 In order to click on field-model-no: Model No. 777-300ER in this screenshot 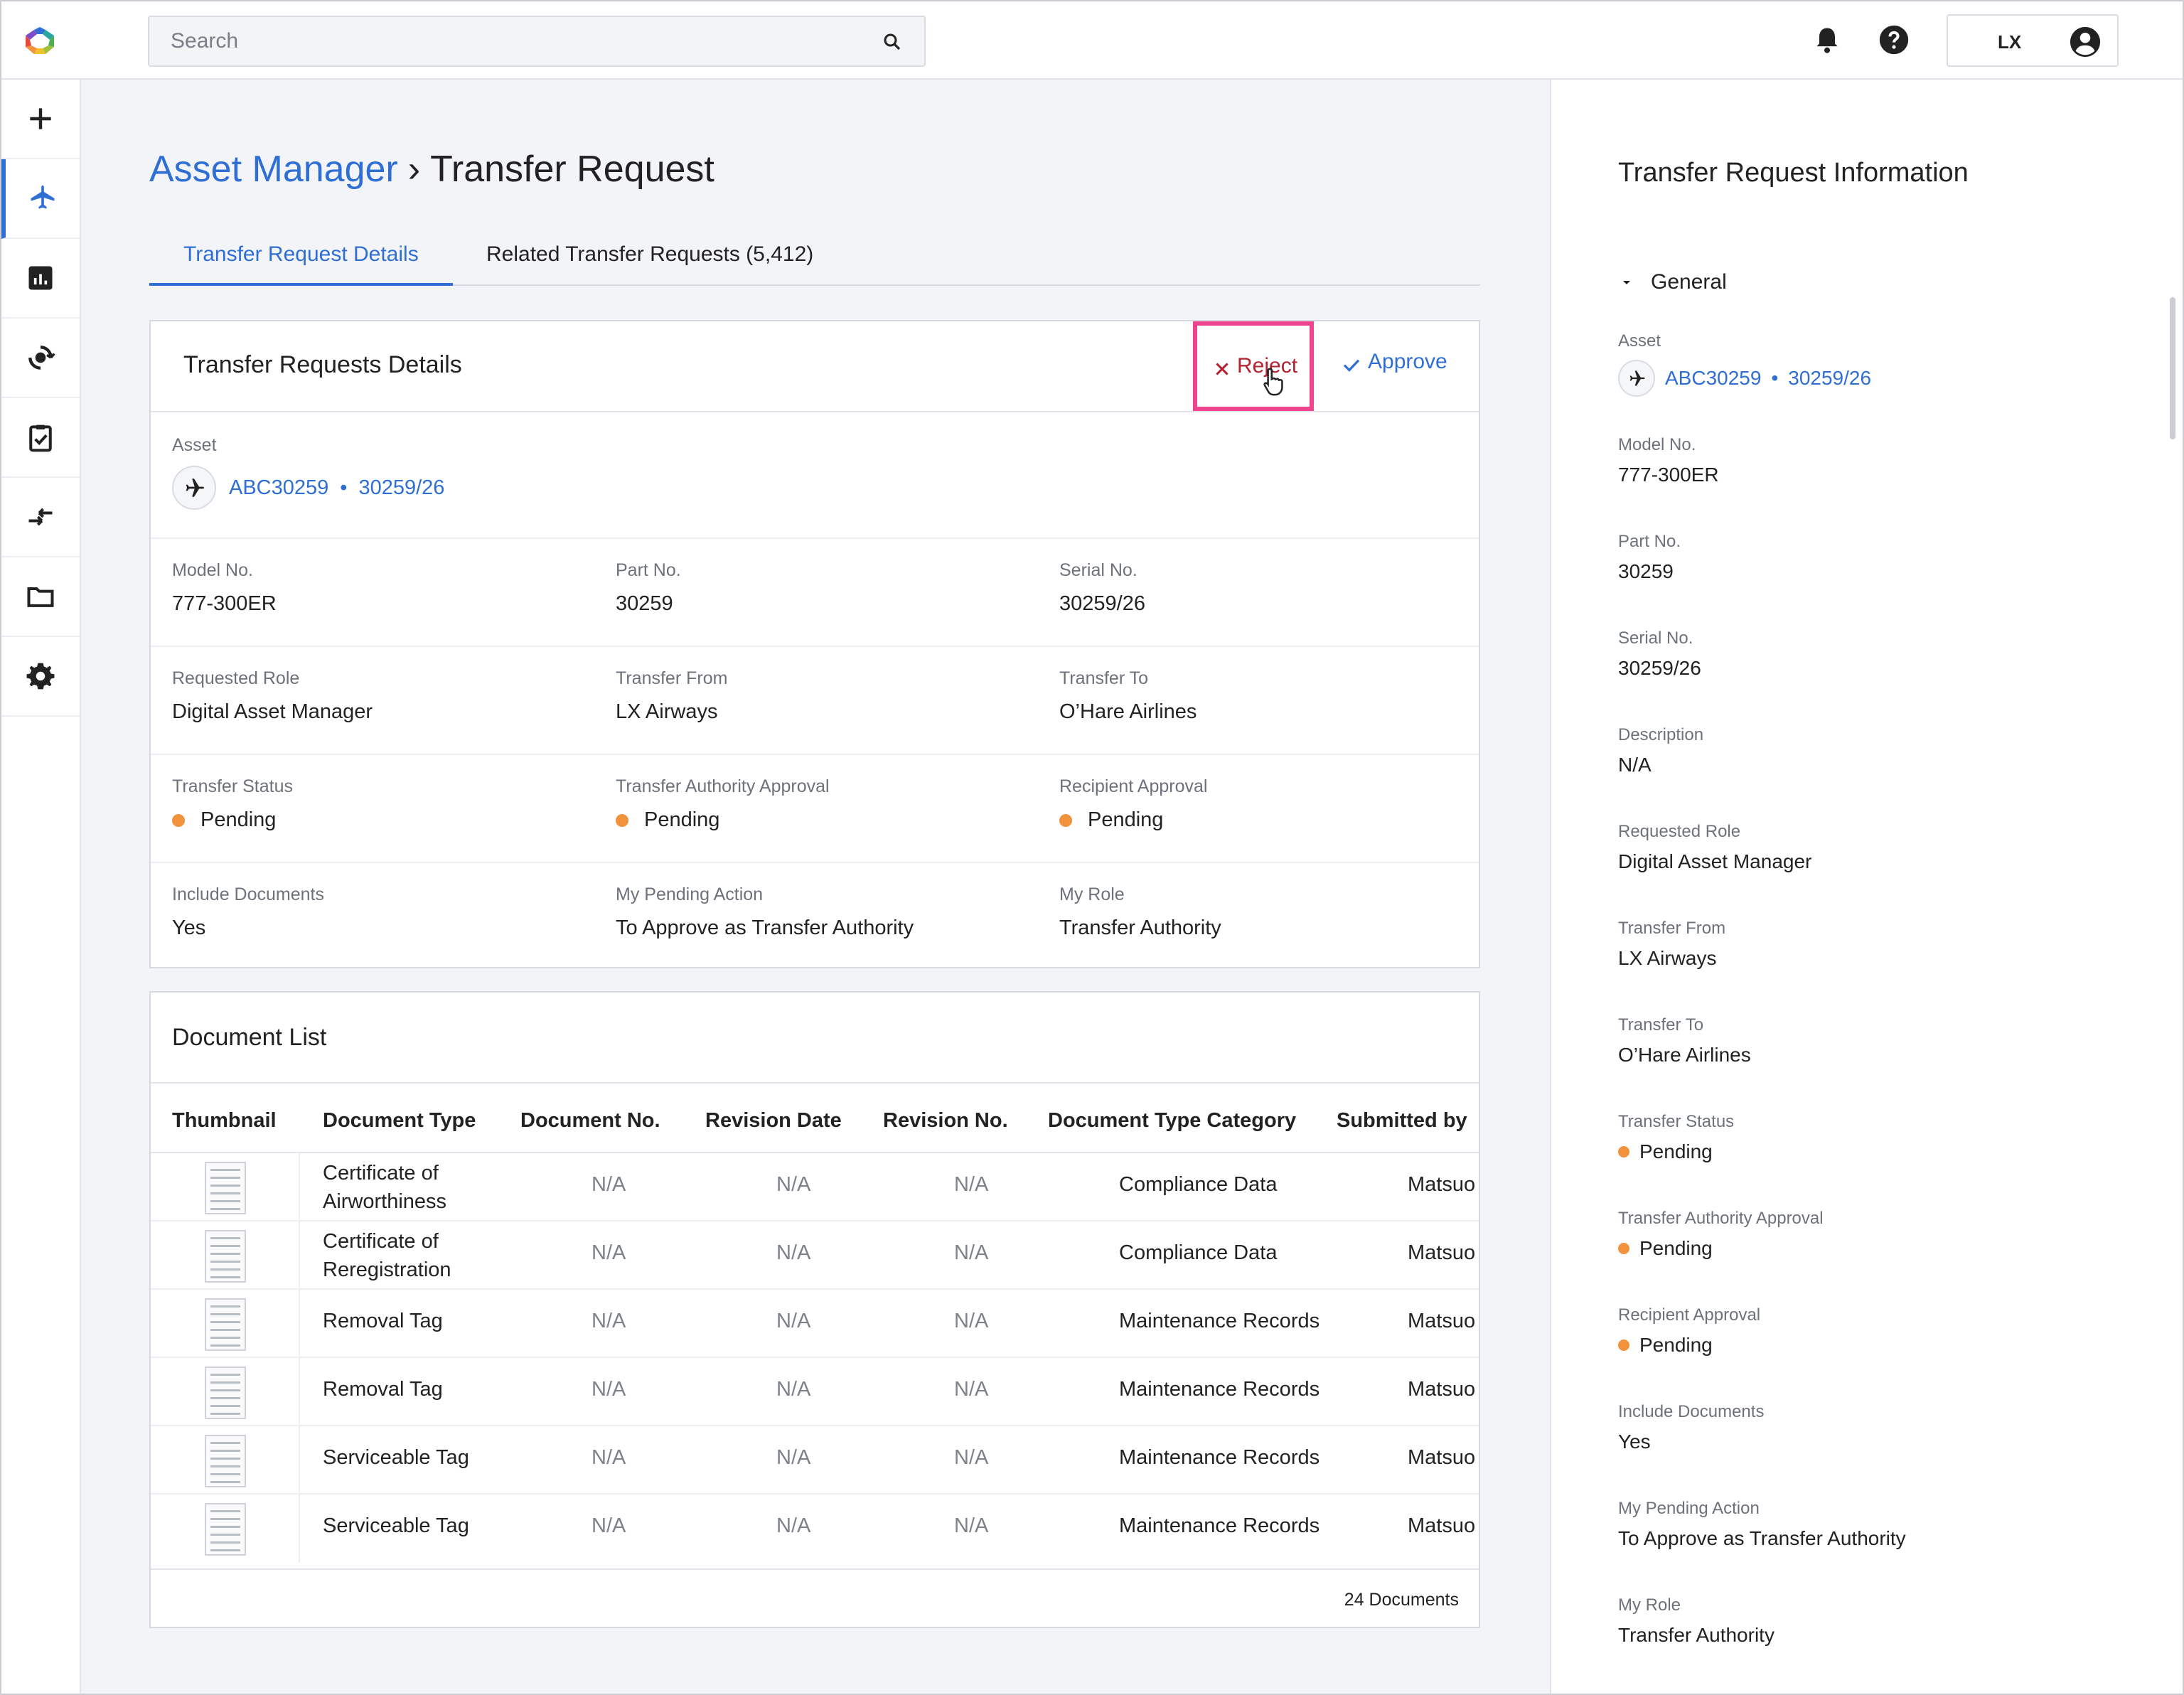, I will do `click(224, 588)`.